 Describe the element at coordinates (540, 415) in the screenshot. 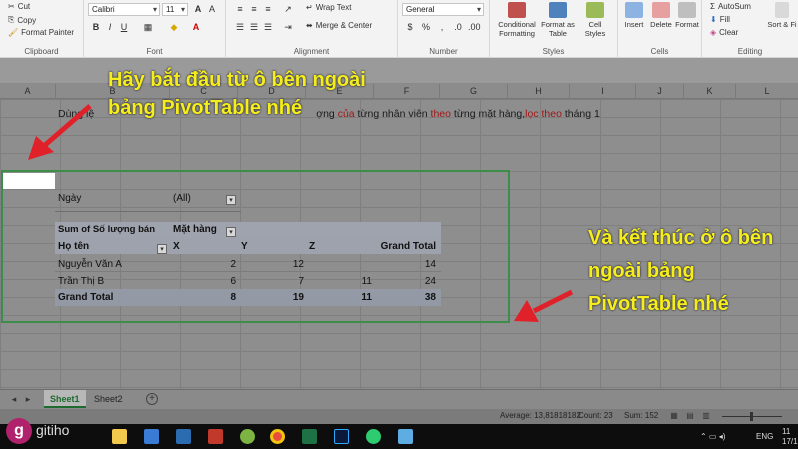

I see `status-average: Average: 13,81818182` at that location.